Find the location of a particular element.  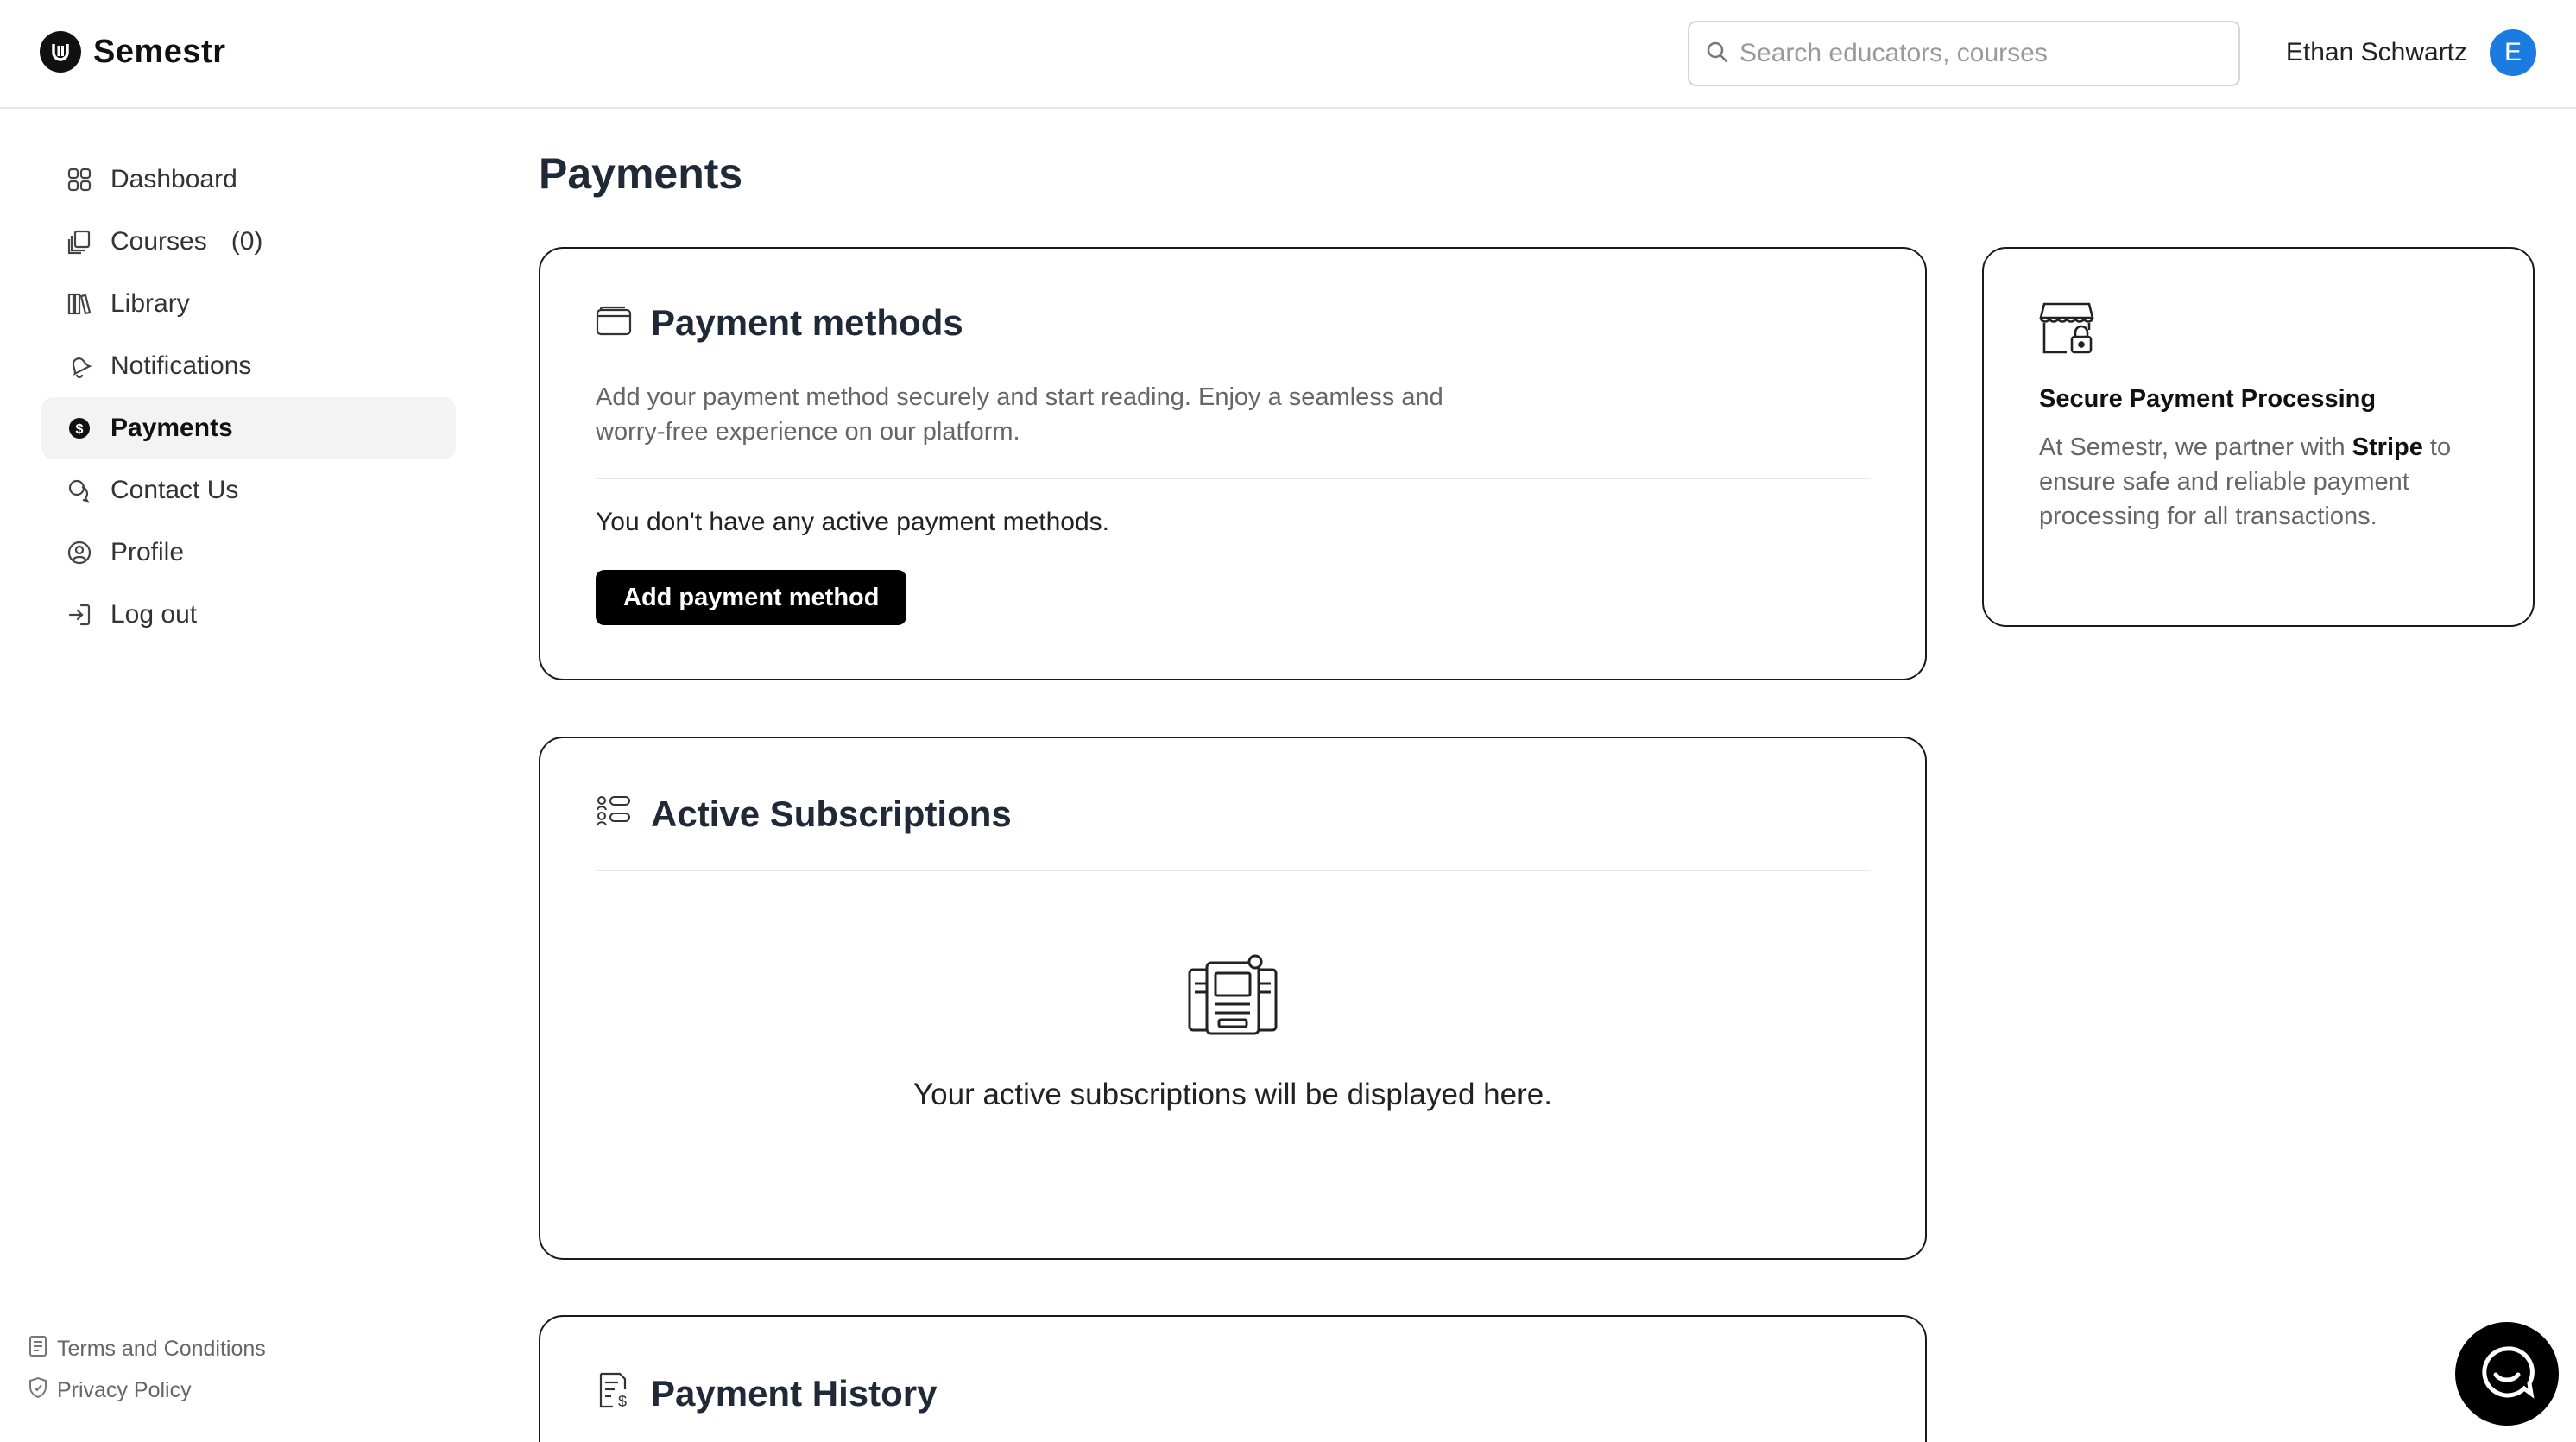

grid-icon is located at coordinates (79, 179).